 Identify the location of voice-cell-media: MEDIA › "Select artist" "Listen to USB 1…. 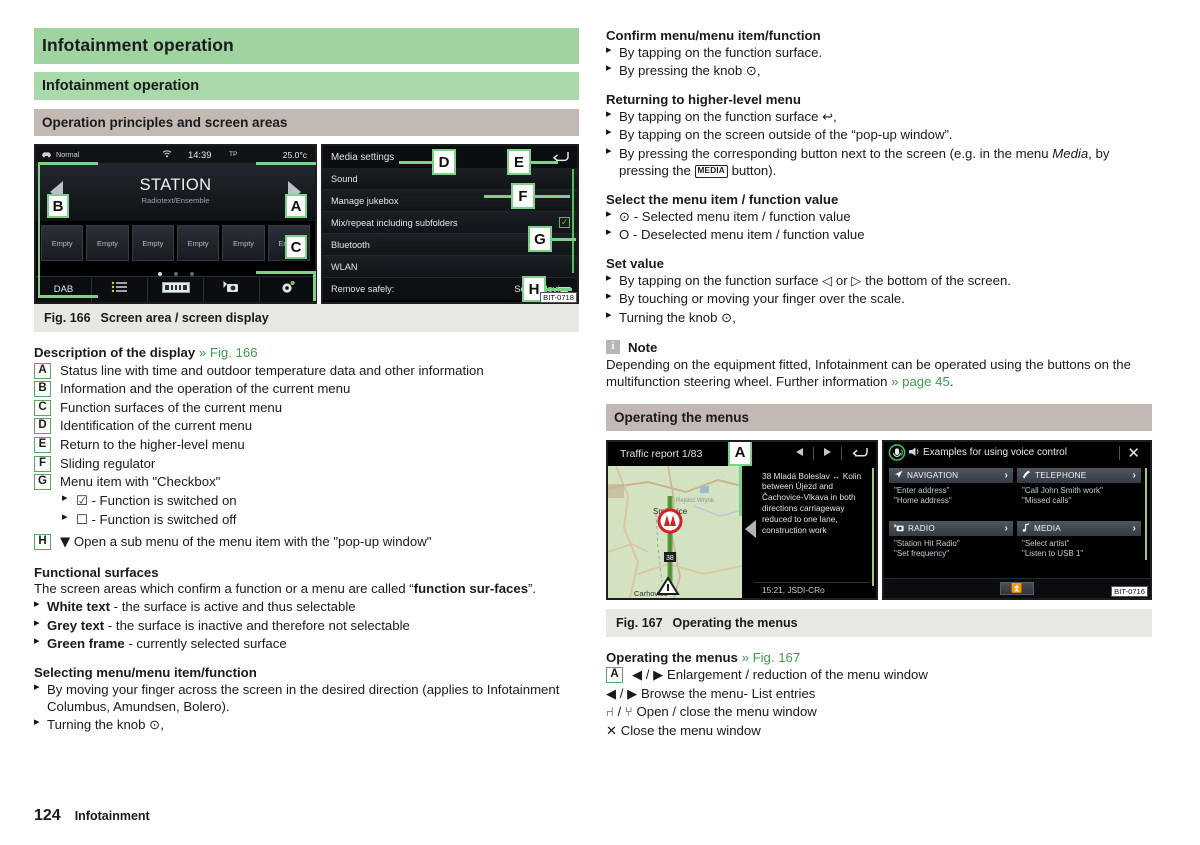
(1079, 545).